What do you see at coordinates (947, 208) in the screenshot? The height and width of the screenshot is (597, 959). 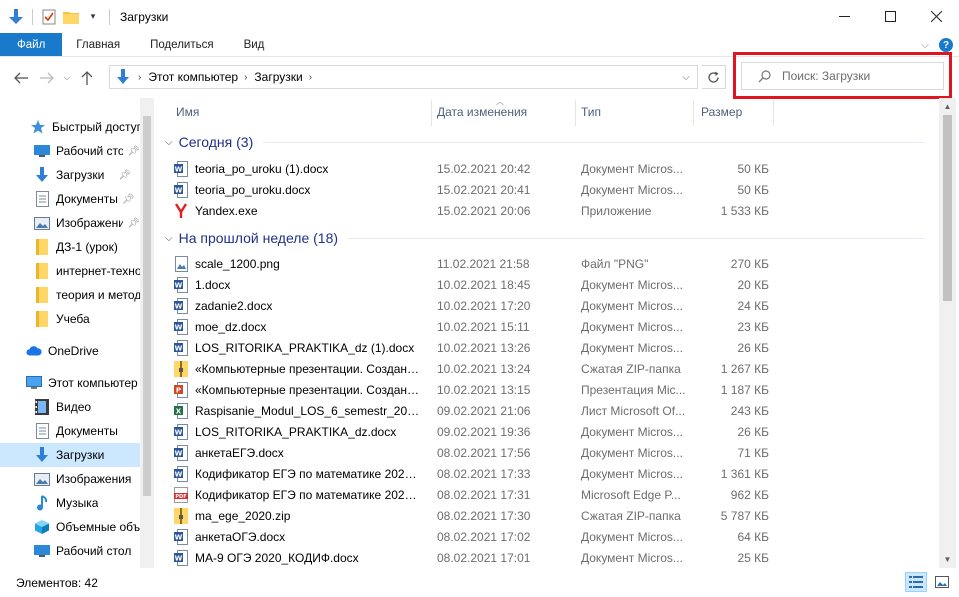 I see `file-list-scrollbar-thumb` at bounding box center [947, 208].